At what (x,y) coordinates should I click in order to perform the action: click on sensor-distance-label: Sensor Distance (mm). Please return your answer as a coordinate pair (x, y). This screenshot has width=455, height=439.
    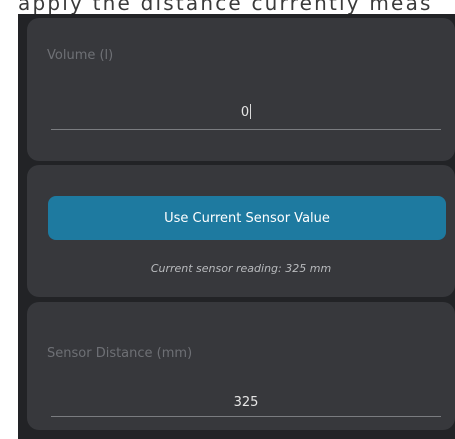
    Looking at the image, I should click on (120, 353).